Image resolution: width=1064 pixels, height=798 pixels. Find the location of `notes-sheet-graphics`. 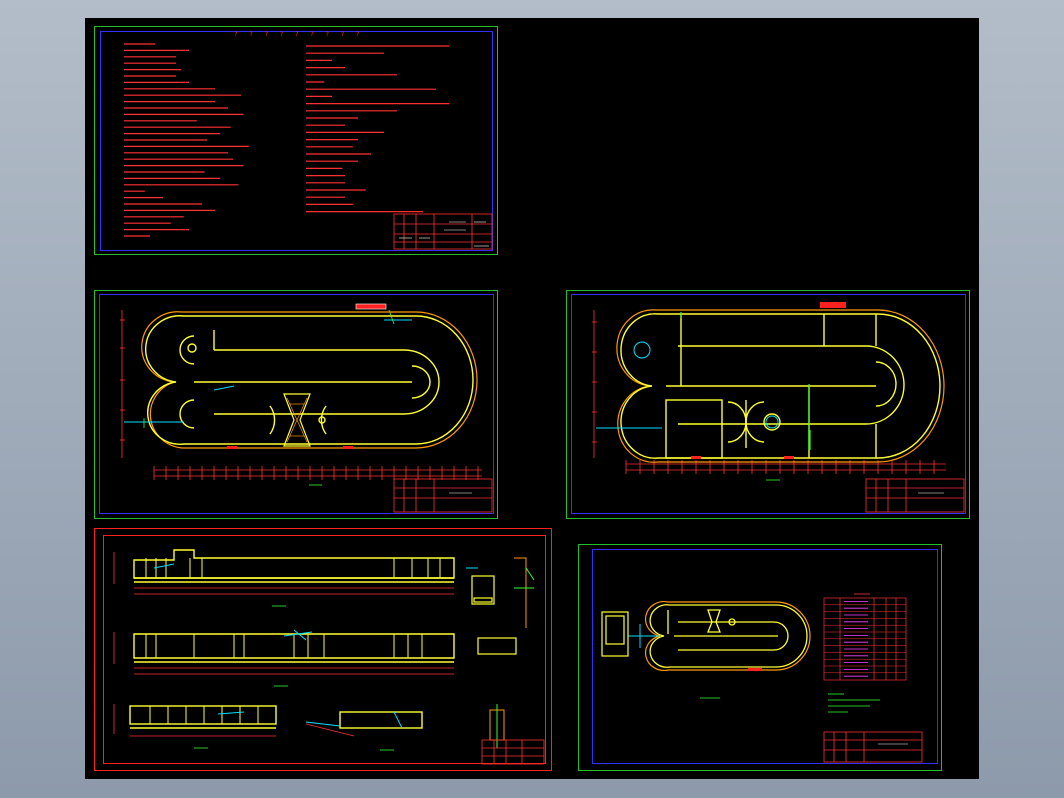

notes-sheet-graphics is located at coordinates (296, 140).